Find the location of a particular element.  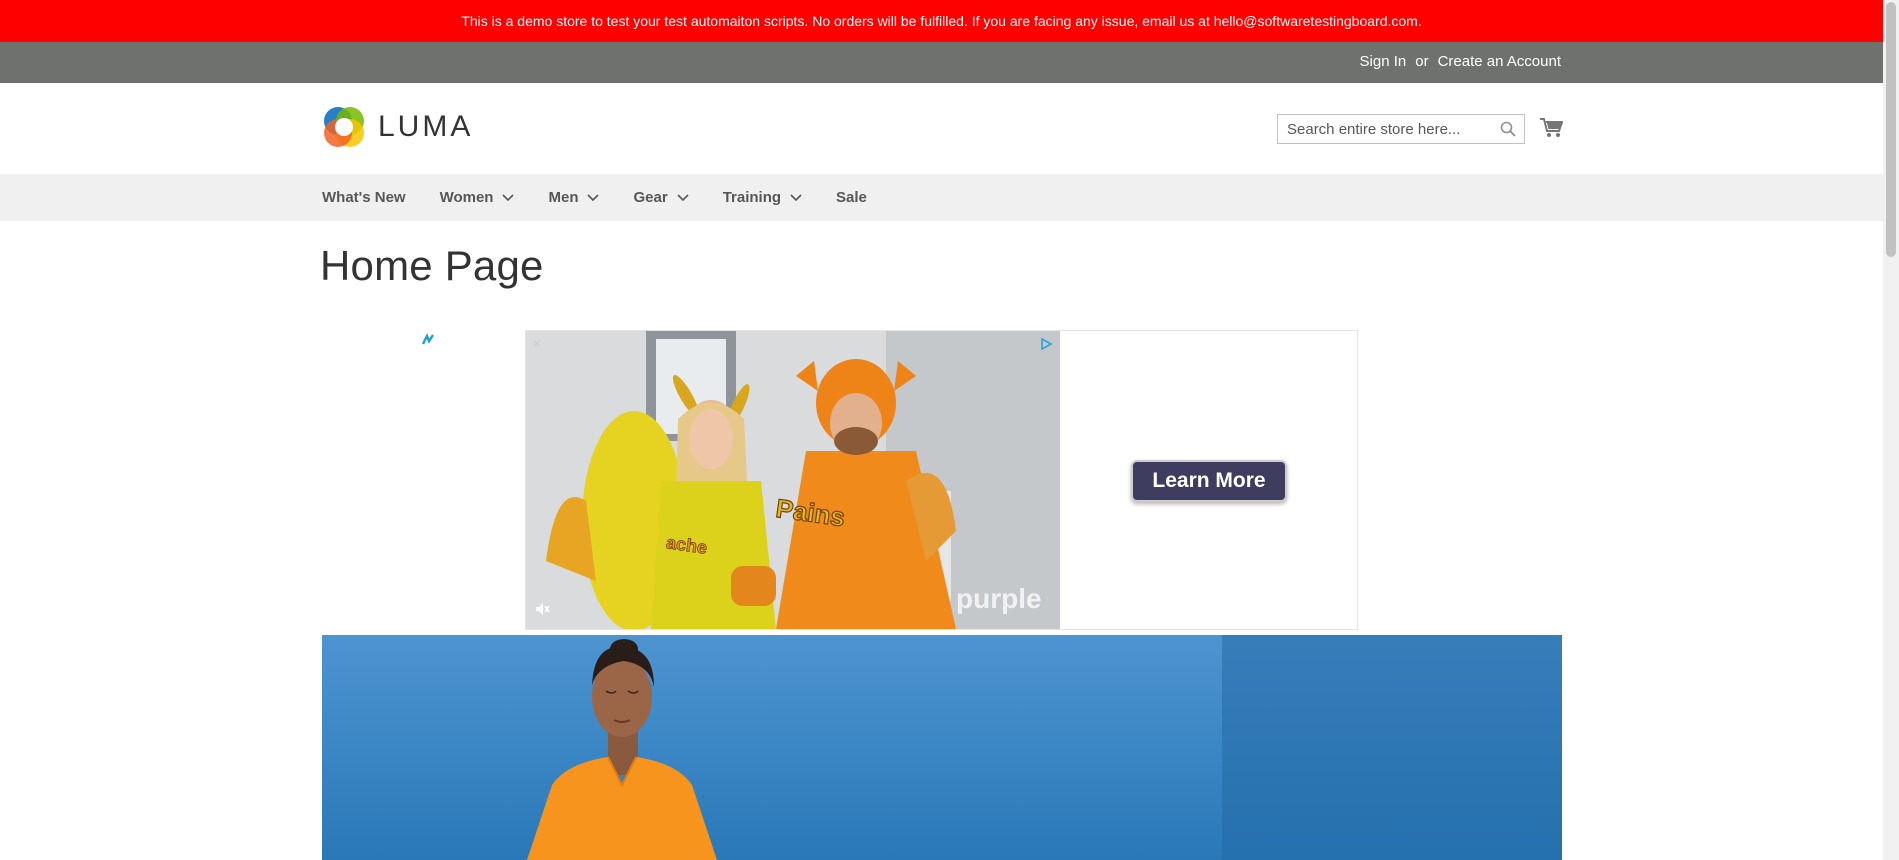

search-input is located at coordinates (1387, 129).